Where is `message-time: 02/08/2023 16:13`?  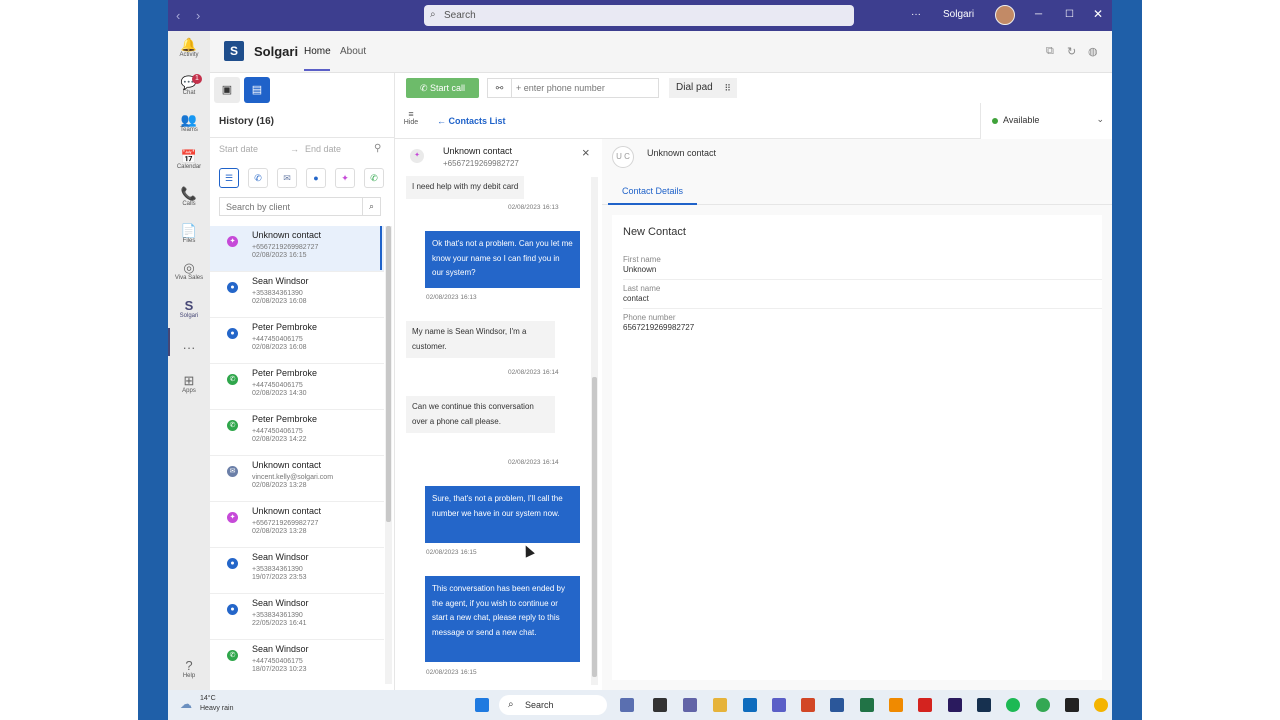 message-time: 02/08/2023 16:13 is located at coordinates (533, 207).